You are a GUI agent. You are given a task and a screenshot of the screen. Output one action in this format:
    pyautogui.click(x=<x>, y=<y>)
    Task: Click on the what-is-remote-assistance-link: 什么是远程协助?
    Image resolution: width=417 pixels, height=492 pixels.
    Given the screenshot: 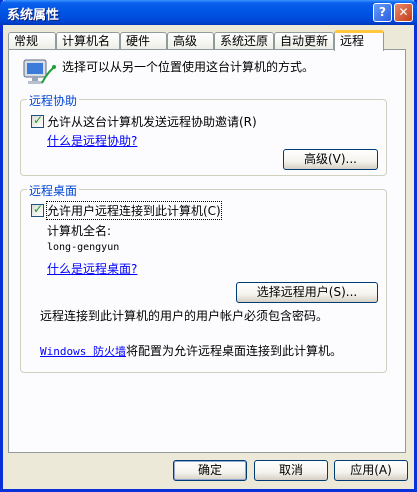 What is the action you would take?
    pyautogui.click(x=92, y=140)
    